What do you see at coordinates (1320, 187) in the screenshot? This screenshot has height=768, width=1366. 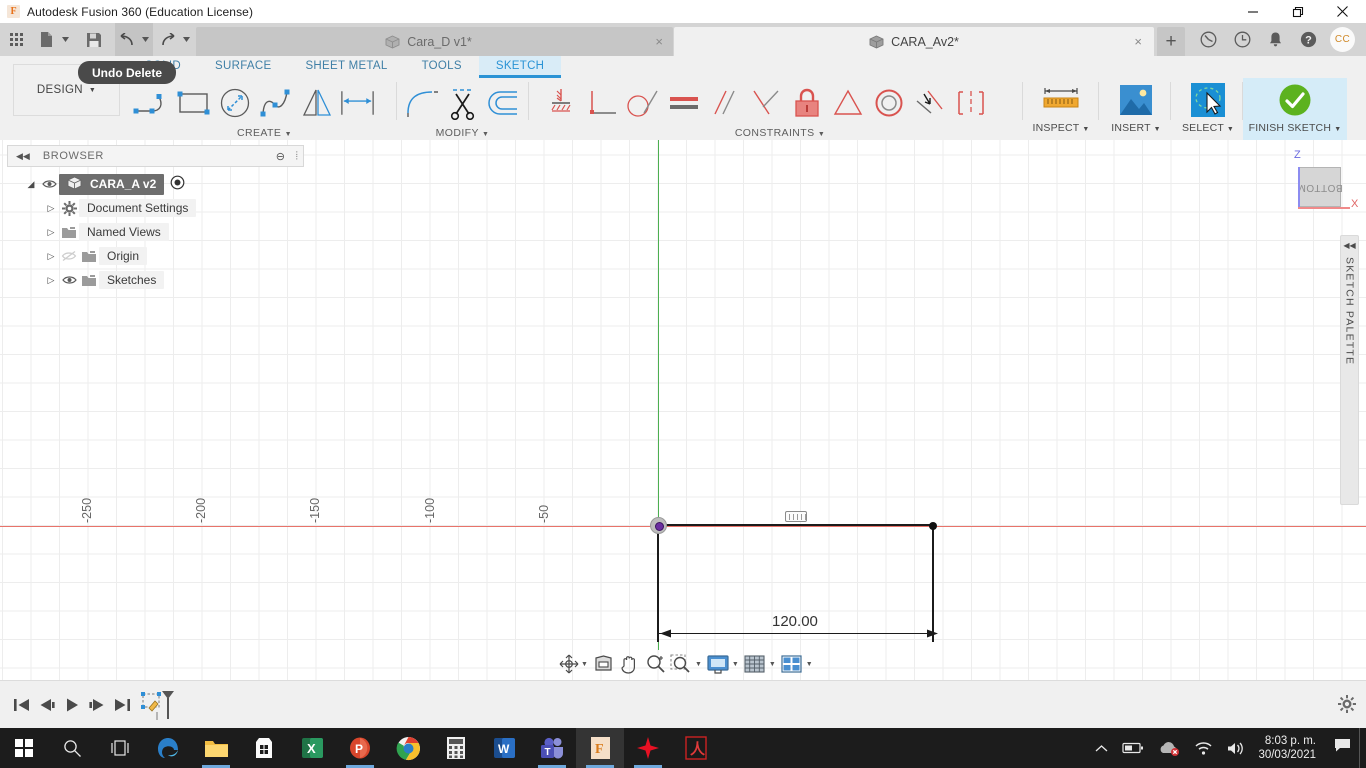 I see `view-cube-face: BOTTOM` at bounding box center [1320, 187].